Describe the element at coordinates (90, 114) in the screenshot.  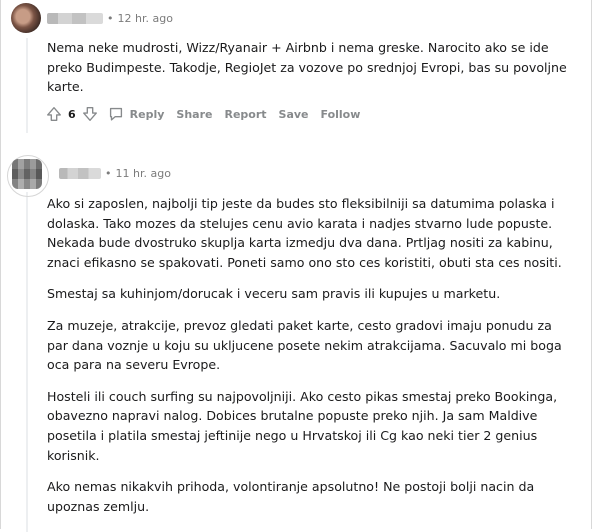
I see `downvote-icon` at that location.